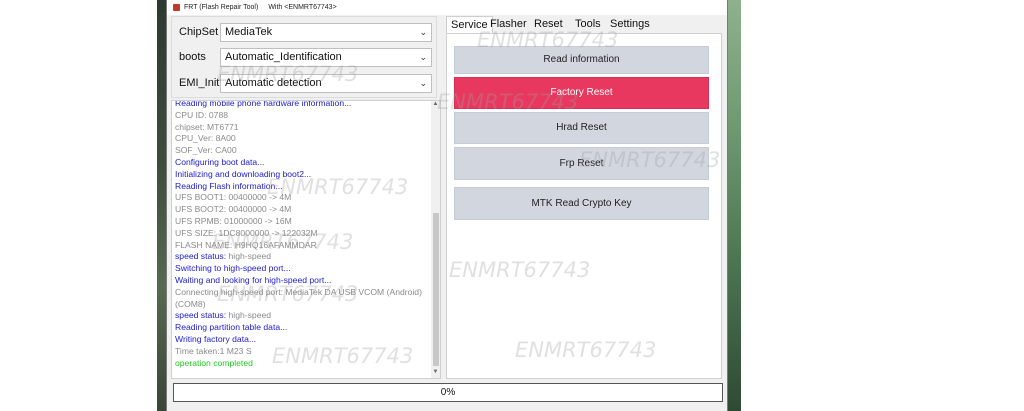  I want to click on boots-value: Automatic_Identification, so click(283, 57).